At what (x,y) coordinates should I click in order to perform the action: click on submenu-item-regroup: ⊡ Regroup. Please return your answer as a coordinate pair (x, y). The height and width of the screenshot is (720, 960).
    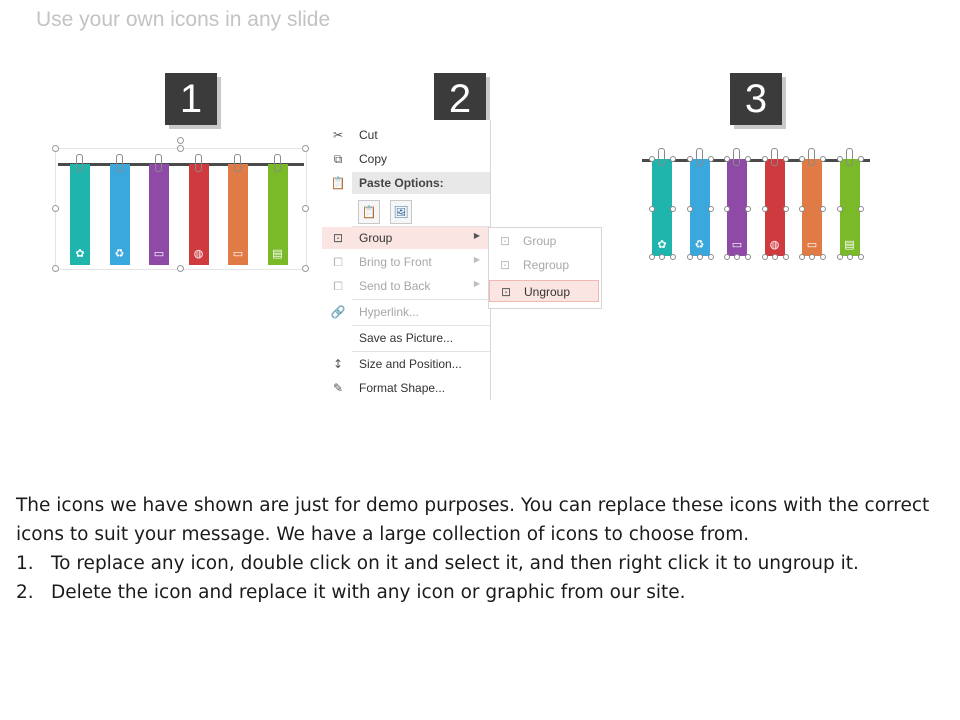
    Looking at the image, I should click on (544, 265).